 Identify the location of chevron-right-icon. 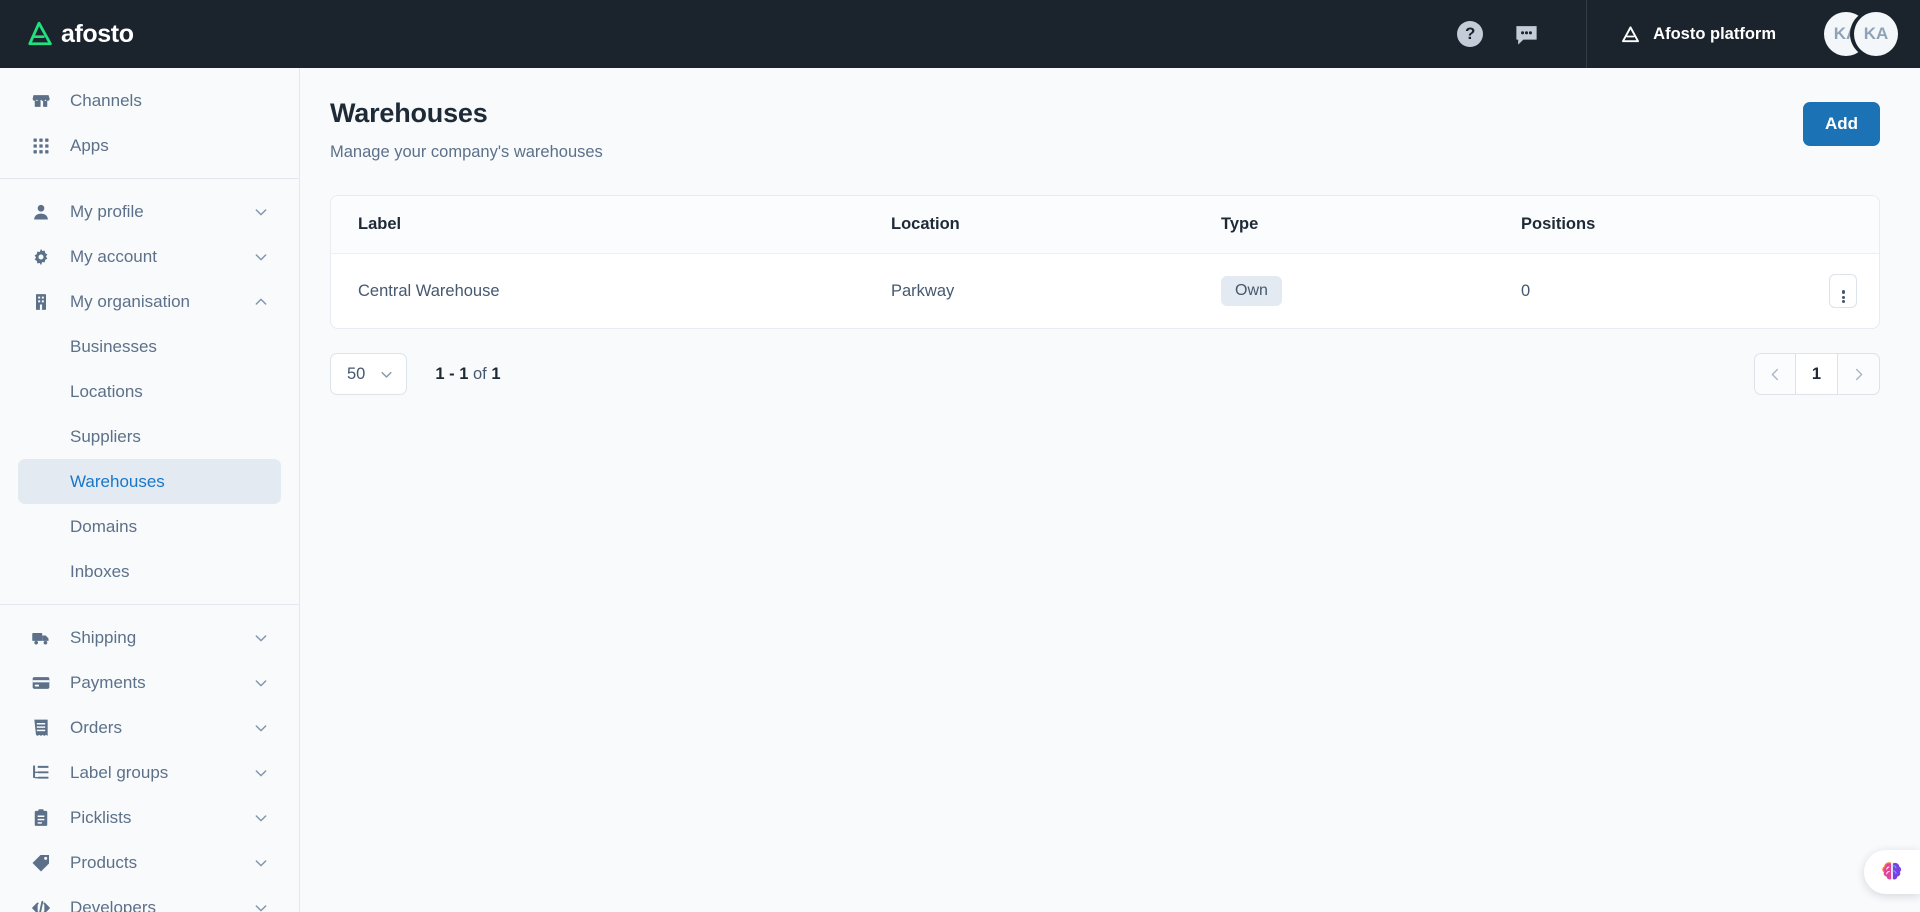
(1859, 374).